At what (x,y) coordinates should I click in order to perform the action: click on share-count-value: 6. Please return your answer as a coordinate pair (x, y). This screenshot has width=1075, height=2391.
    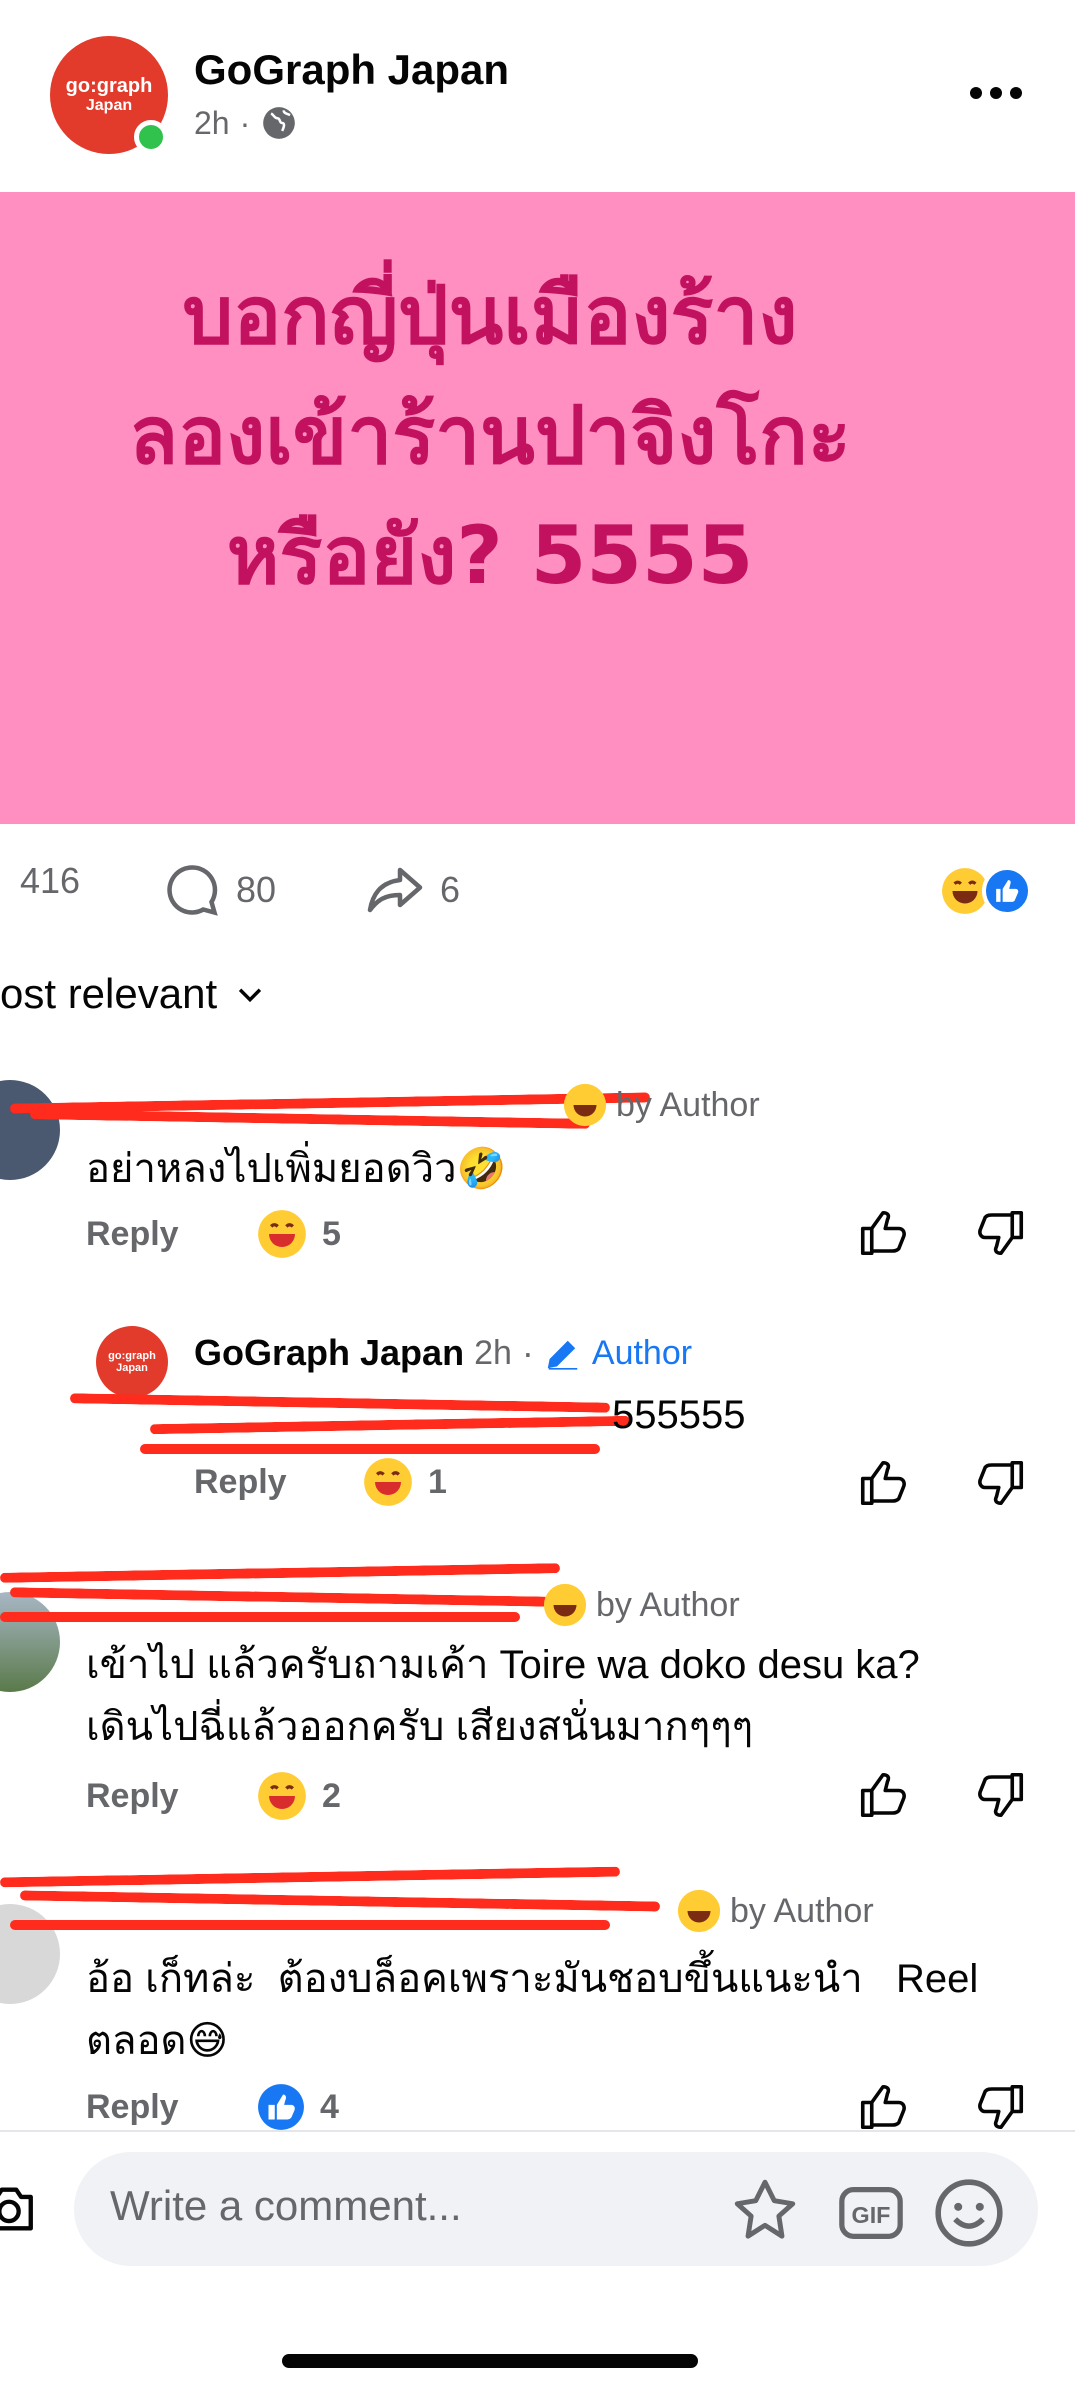
    Looking at the image, I should click on (450, 889).